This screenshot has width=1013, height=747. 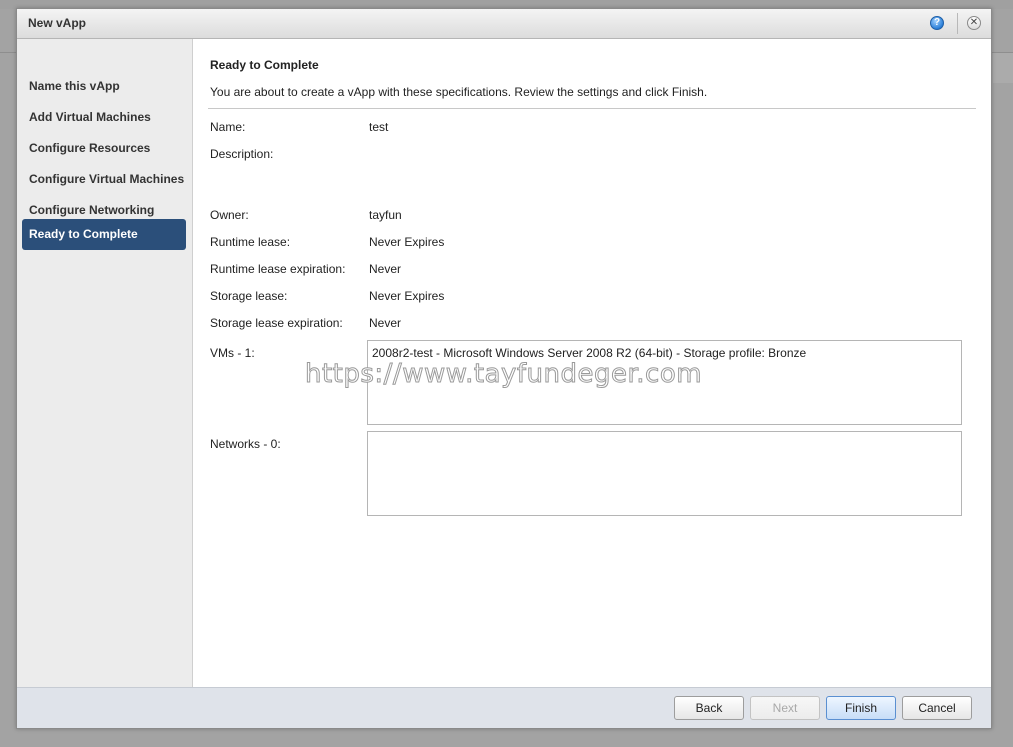 What do you see at coordinates (407, 296) in the screenshot?
I see `storage-lease-value: Never Expires` at bounding box center [407, 296].